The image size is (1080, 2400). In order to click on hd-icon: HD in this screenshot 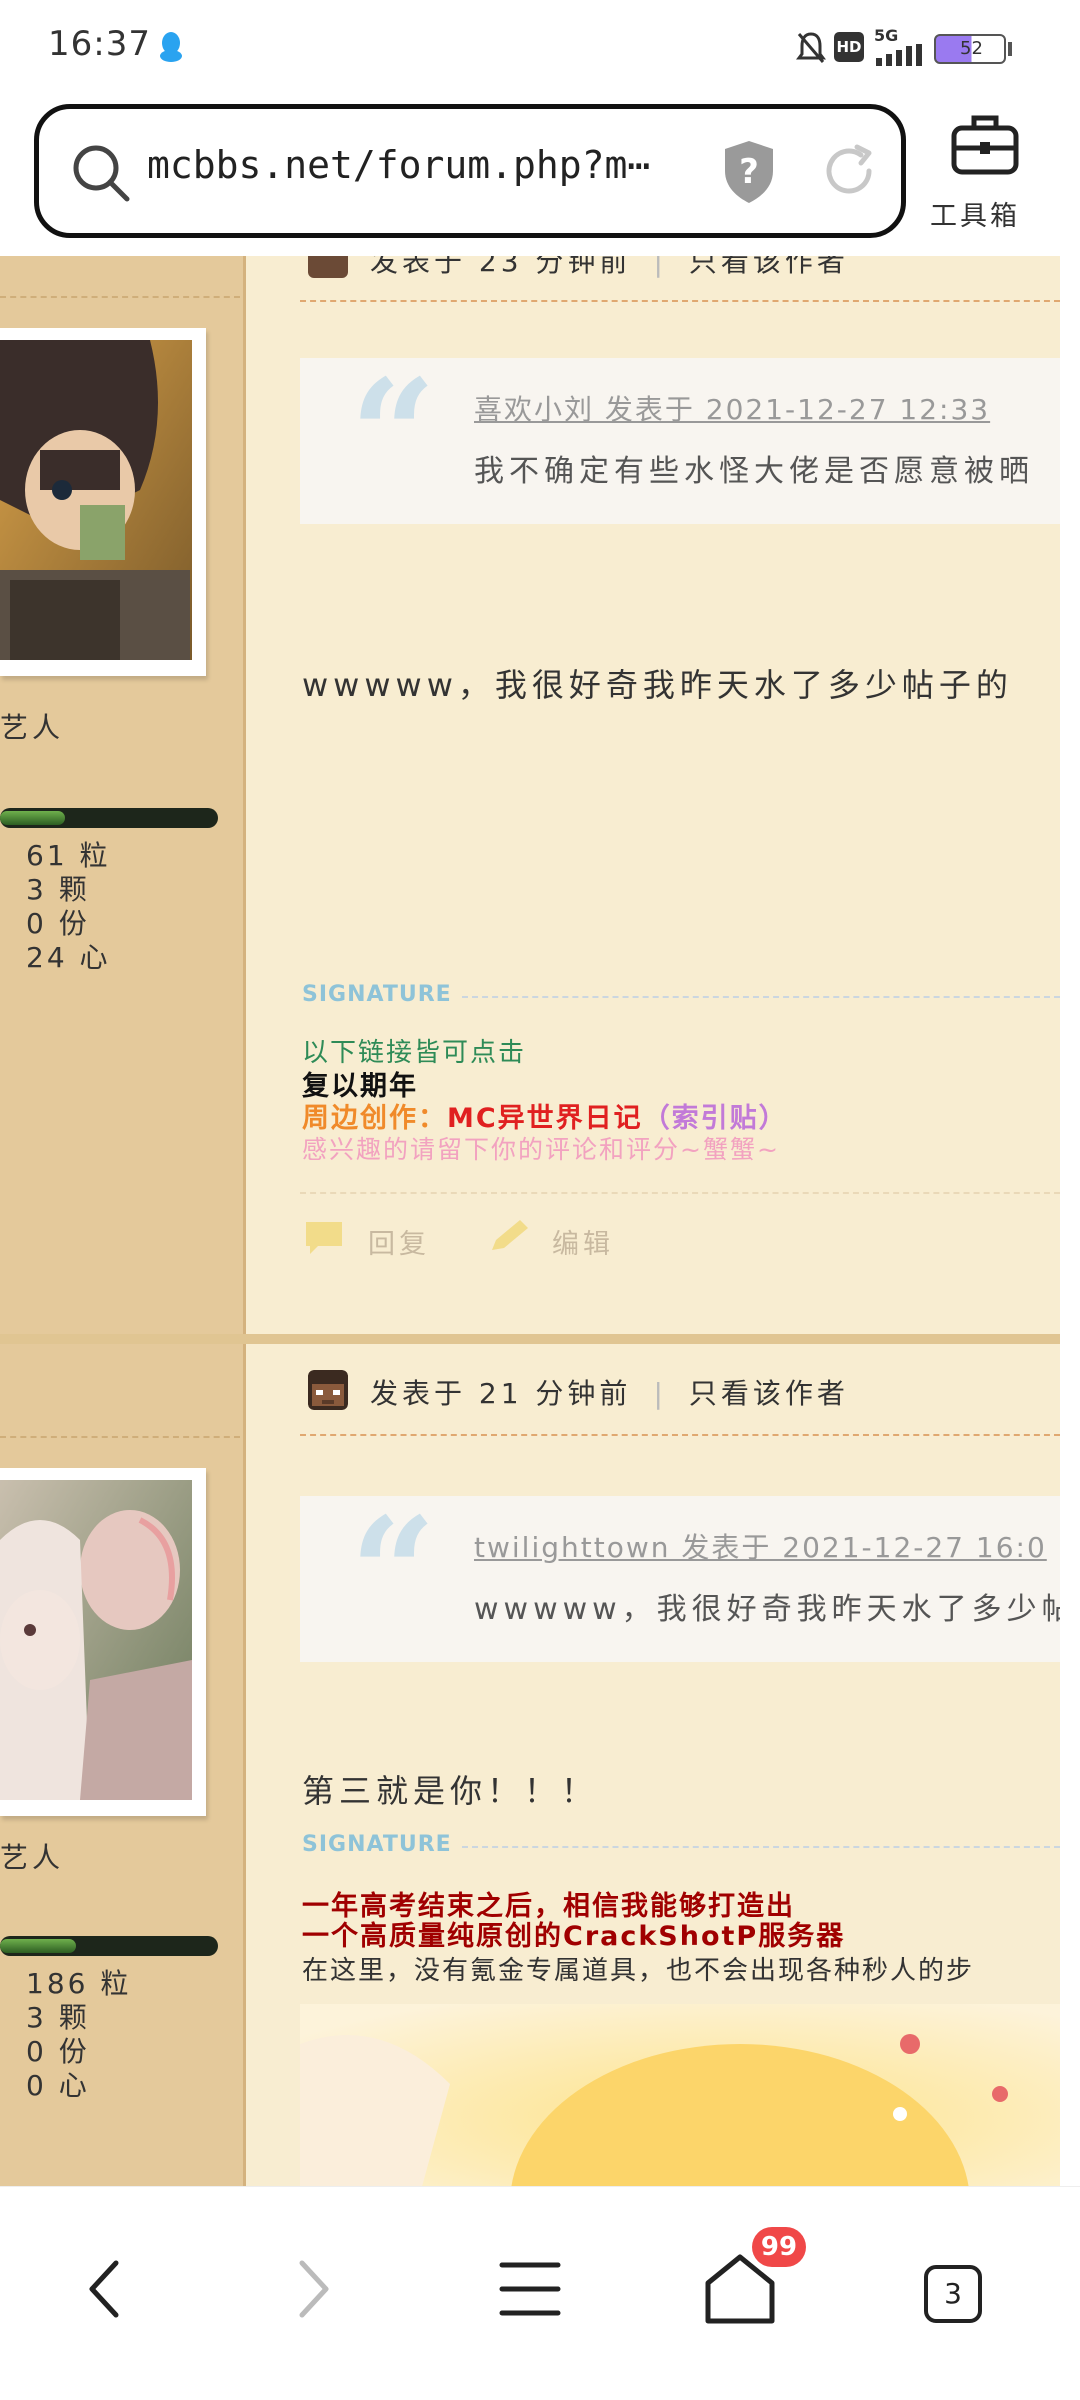, I will do `click(849, 47)`.